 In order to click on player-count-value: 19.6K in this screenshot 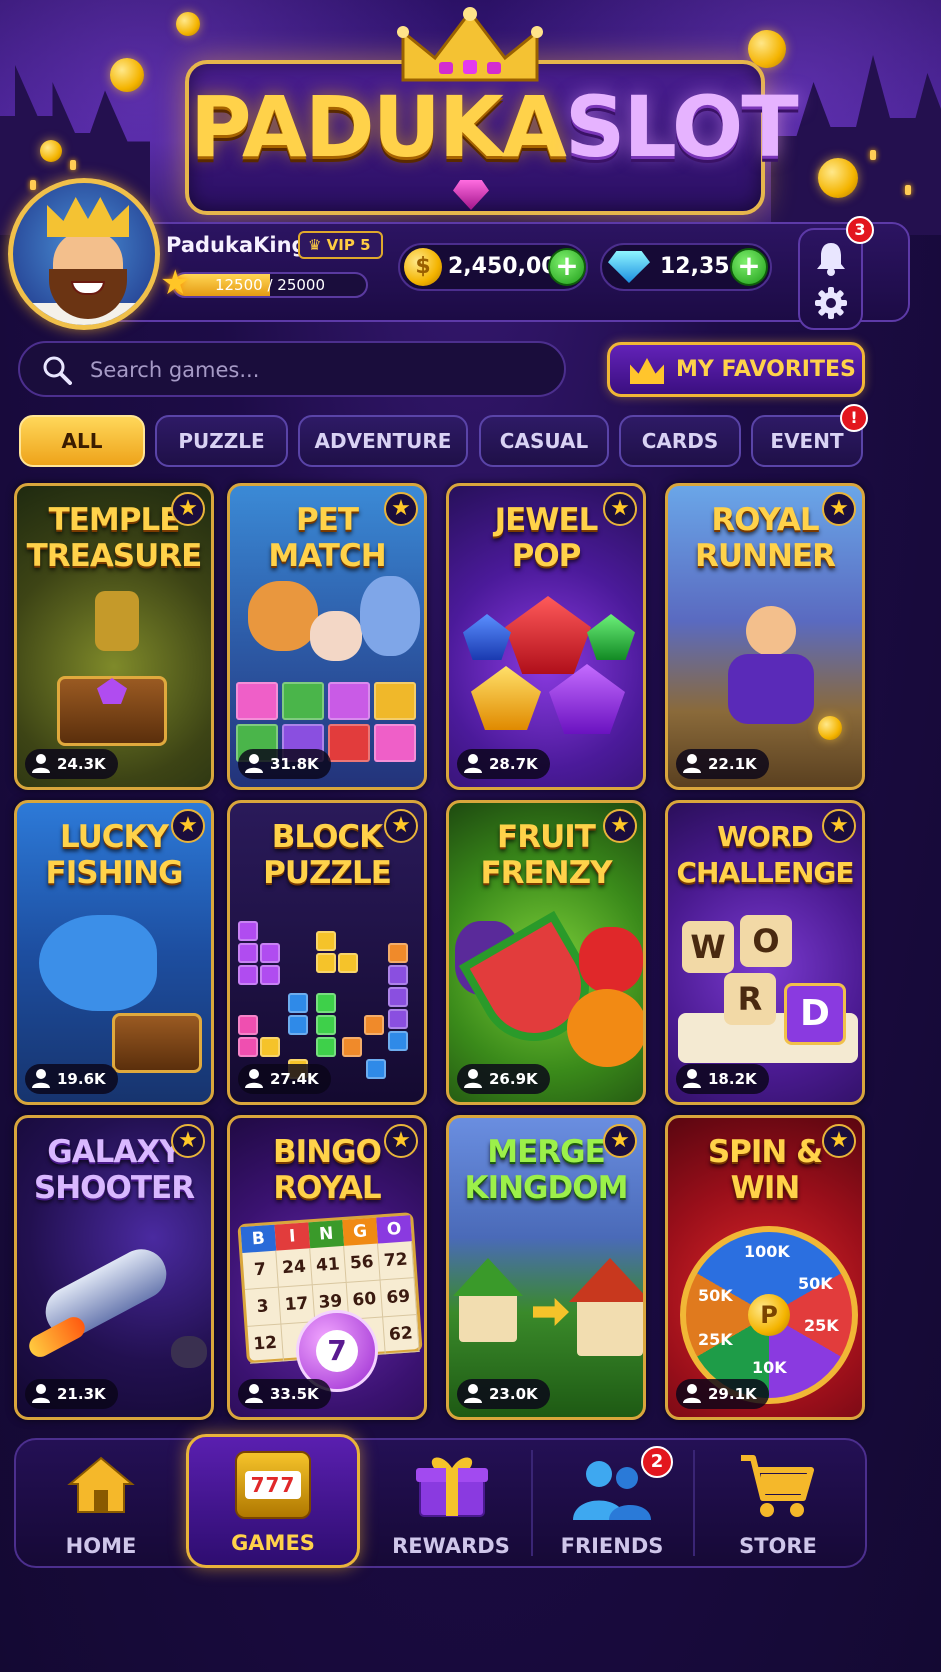, I will do `click(81, 1079)`.